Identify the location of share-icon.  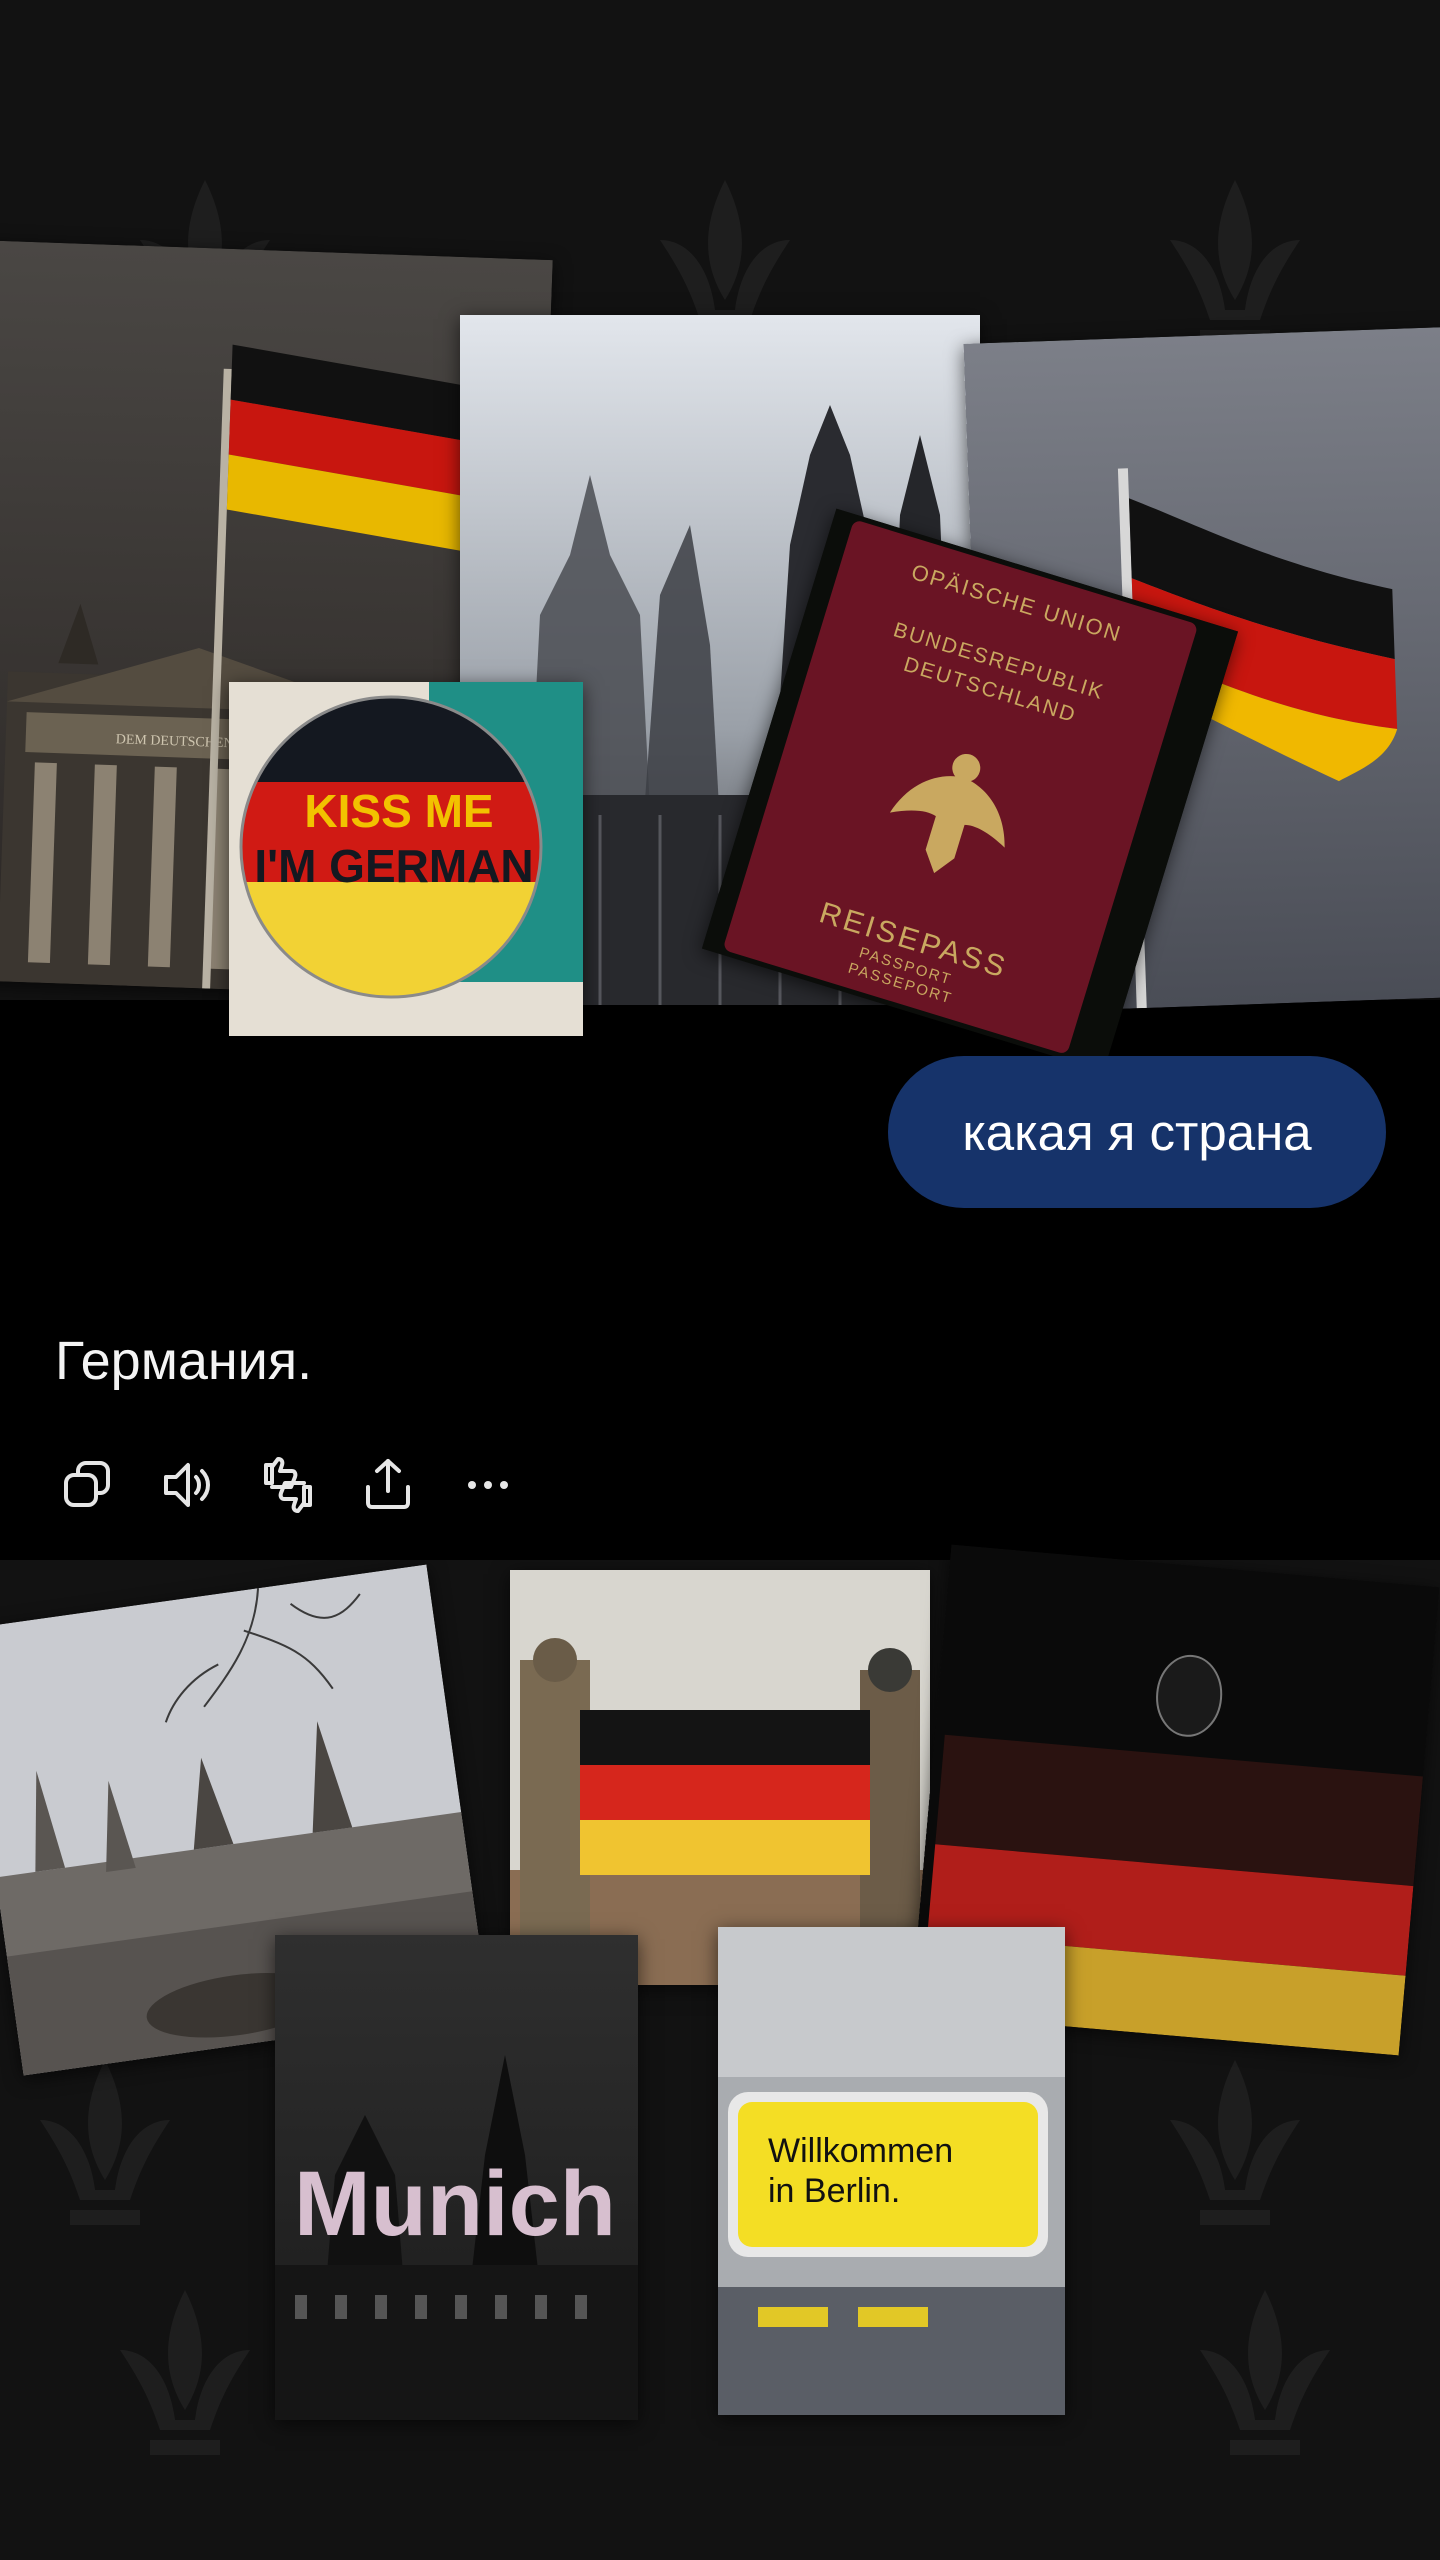
(388, 1484).